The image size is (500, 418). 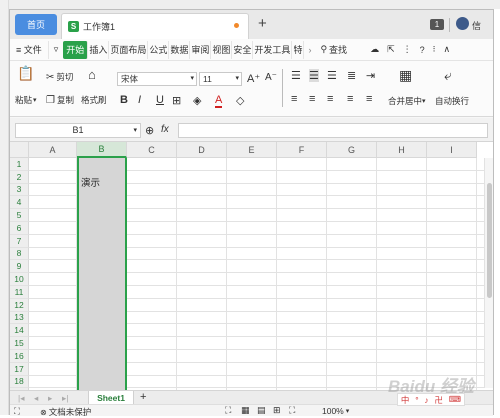 I want to click on vertical-scrollbar, so click(x=488, y=273).